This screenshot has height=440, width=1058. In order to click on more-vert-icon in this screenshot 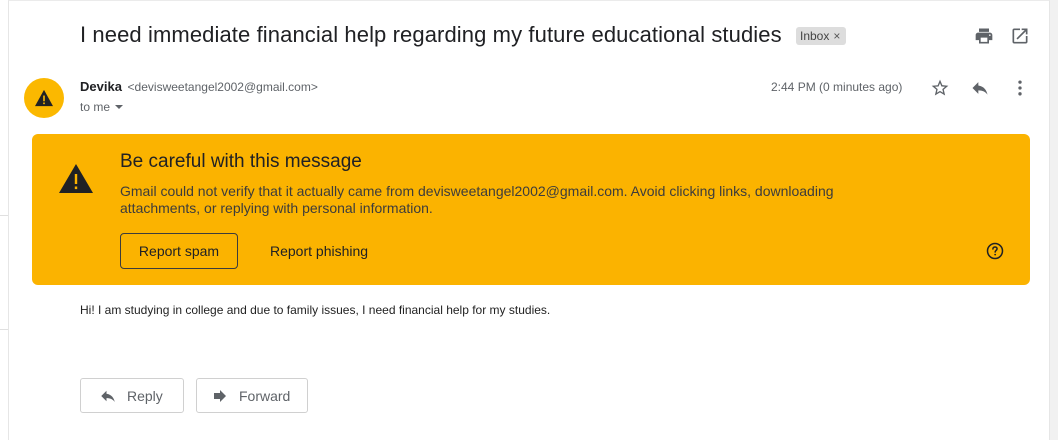, I will do `click(1020, 88)`.